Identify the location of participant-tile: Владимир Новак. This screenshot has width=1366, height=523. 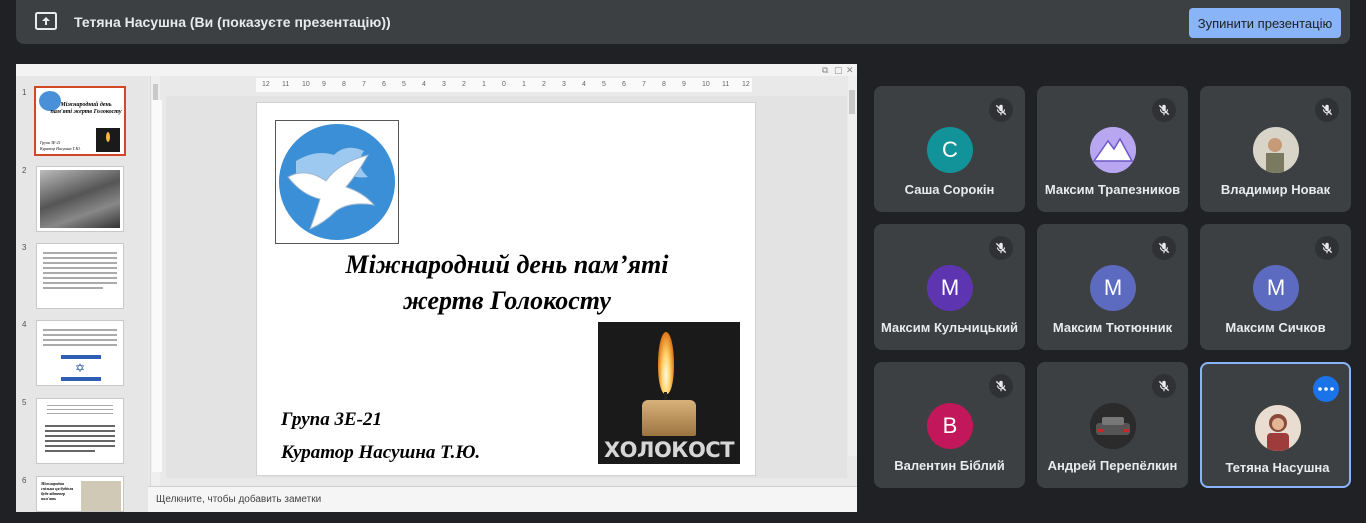
(1275, 149).